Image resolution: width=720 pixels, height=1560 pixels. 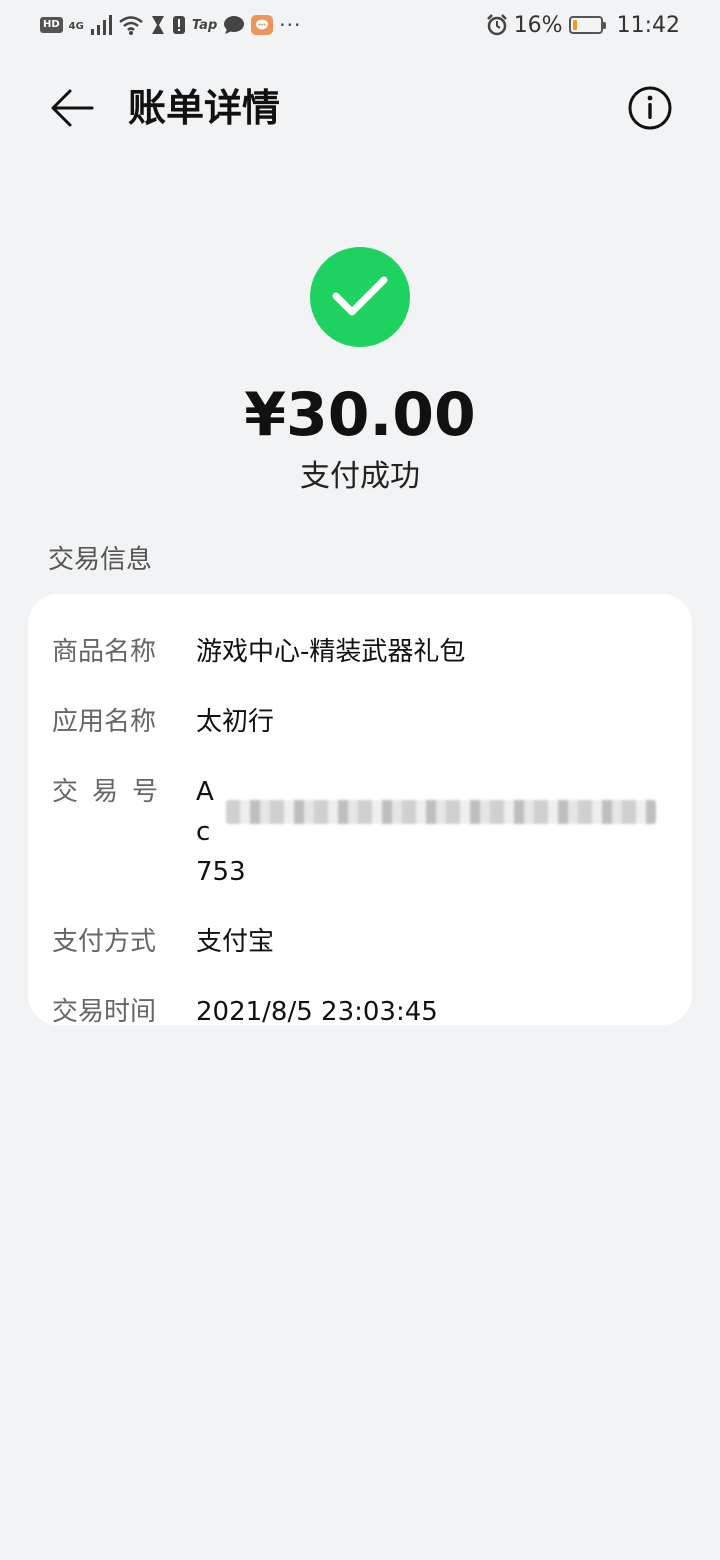 What do you see at coordinates (574, 25) in the screenshot?
I see `battery-fill` at bounding box center [574, 25].